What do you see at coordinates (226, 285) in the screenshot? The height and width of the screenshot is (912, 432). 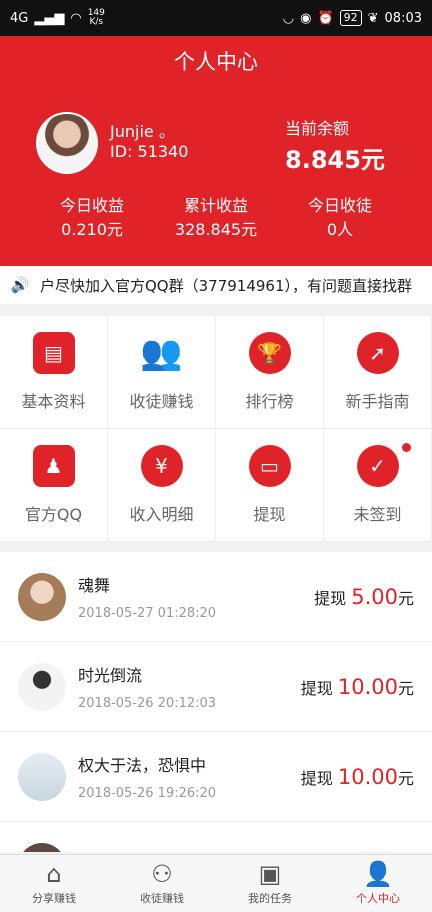 I see `notice-text: 户尽快加入官方QQ群（377914961），有问题直接找群` at bounding box center [226, 285].